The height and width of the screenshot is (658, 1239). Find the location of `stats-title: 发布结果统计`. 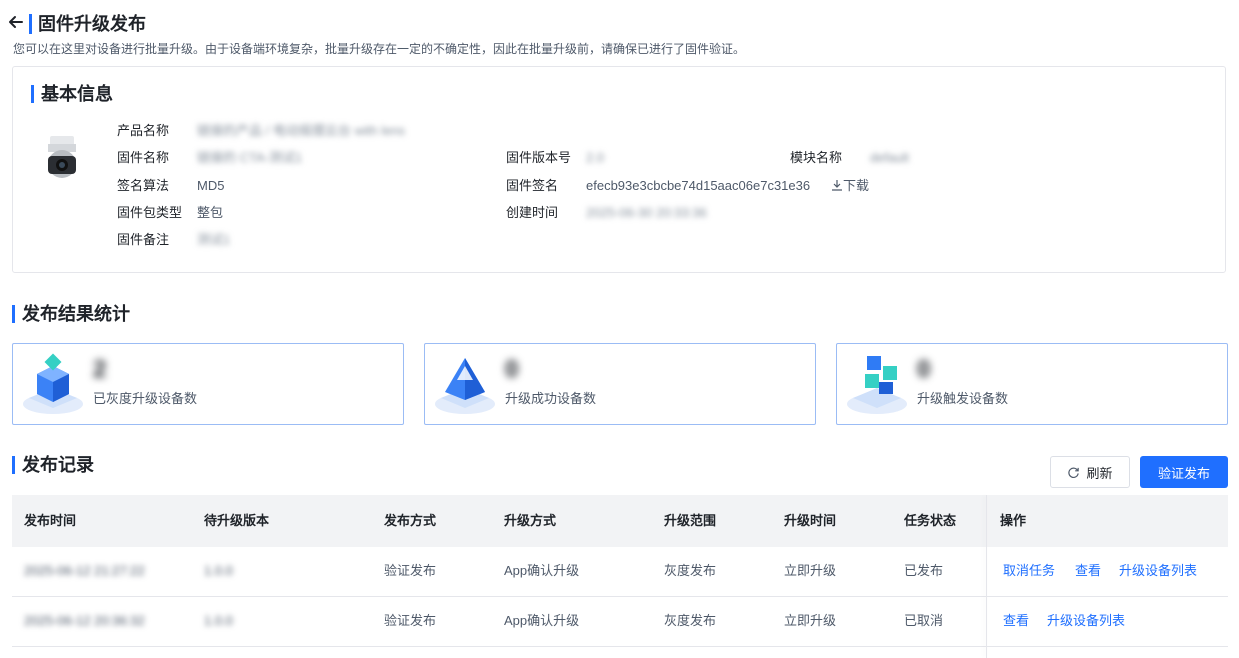

stats-title: 发布结果统计 is located at coordinates (76, 314).